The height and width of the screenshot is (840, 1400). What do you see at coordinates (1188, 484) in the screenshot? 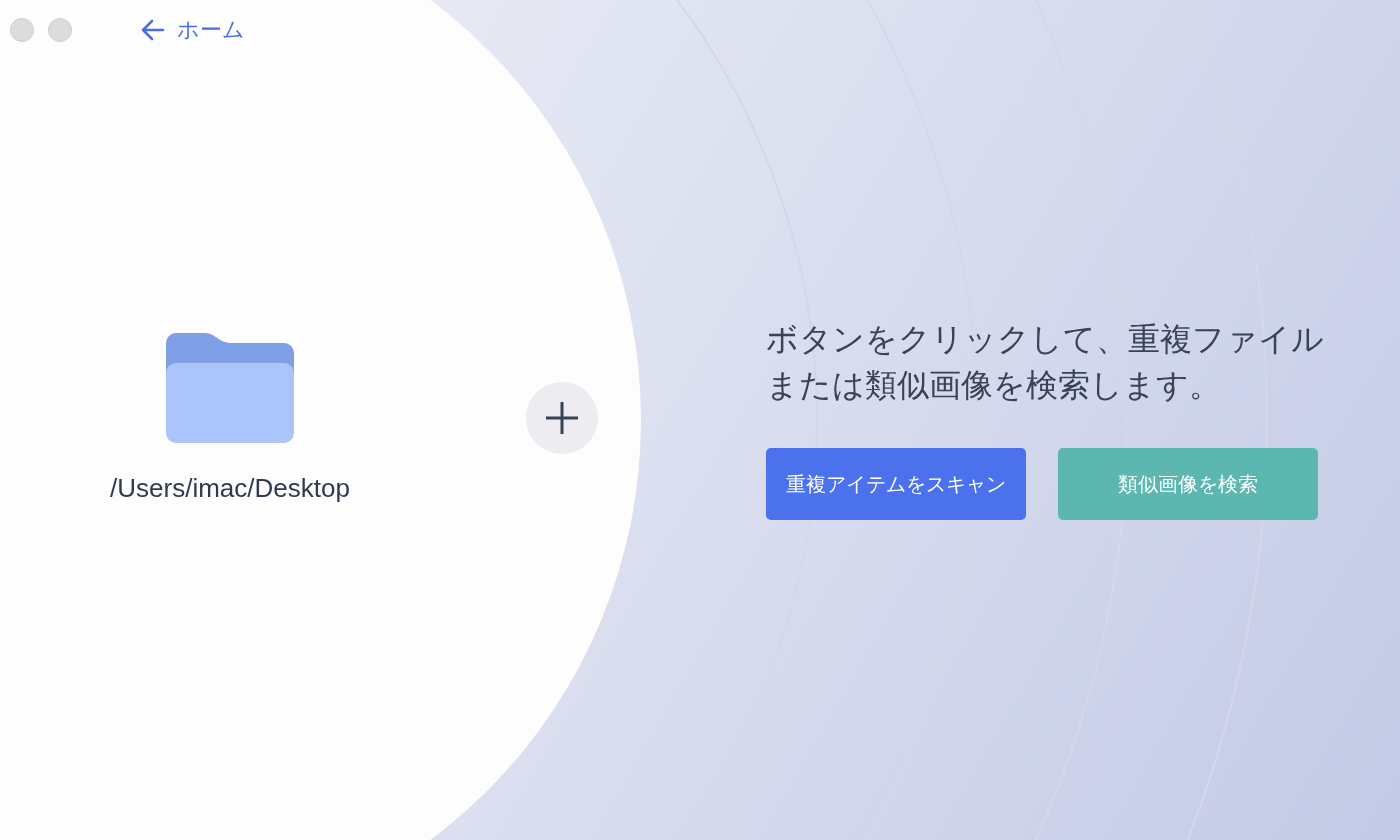
I see `find-similar-images-button: 類似画像を検索` at bounding box center [1188, 484].